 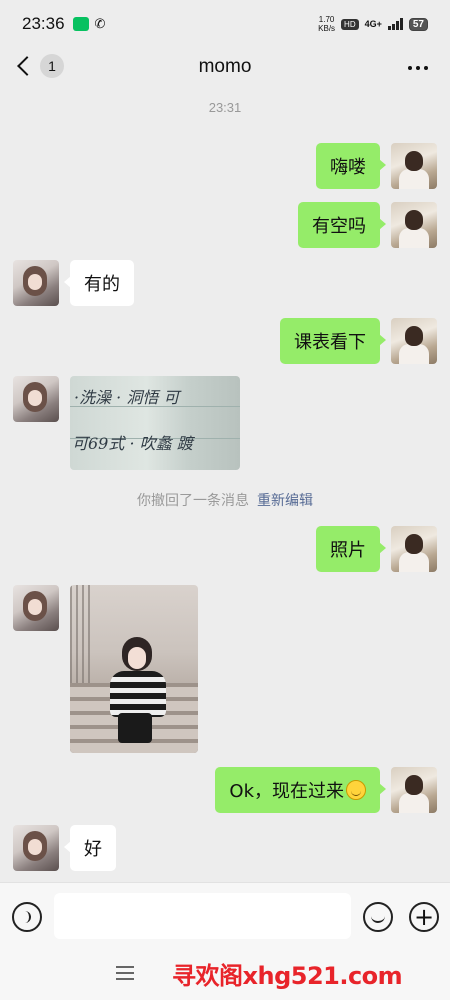 I want to click on notebook-handwriting-line1: ·洗澡 · 洞悟 可, so click(x=127, y=397).